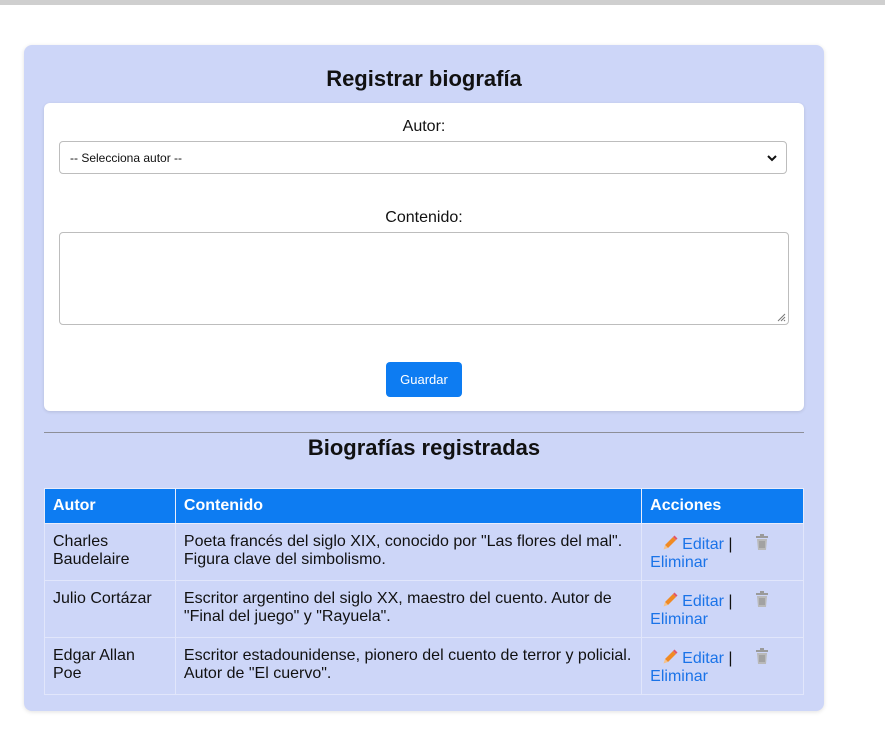 The image size is (885, 746). Describe the element at coordinates (110, 552) in the screenshot. I see `row-author: Charles Baudelaire` at that location.